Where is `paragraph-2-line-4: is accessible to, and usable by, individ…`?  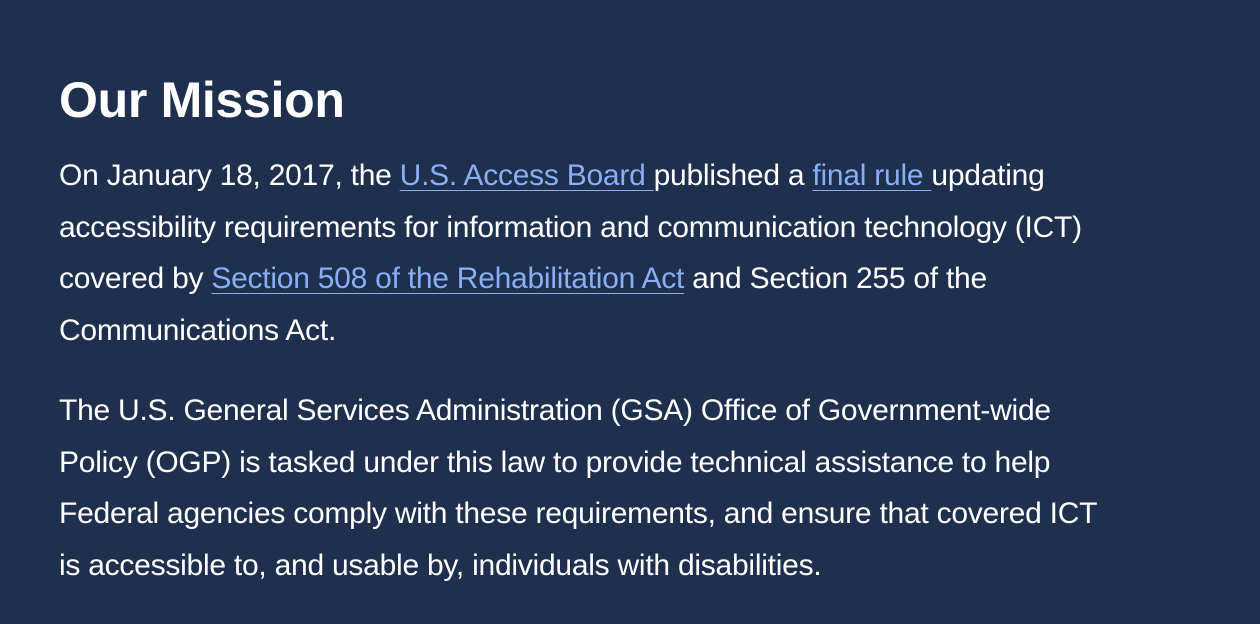 paragraph-2-line-4: is accessible to, and usable by, individ… is located at coordinates (440, 565).